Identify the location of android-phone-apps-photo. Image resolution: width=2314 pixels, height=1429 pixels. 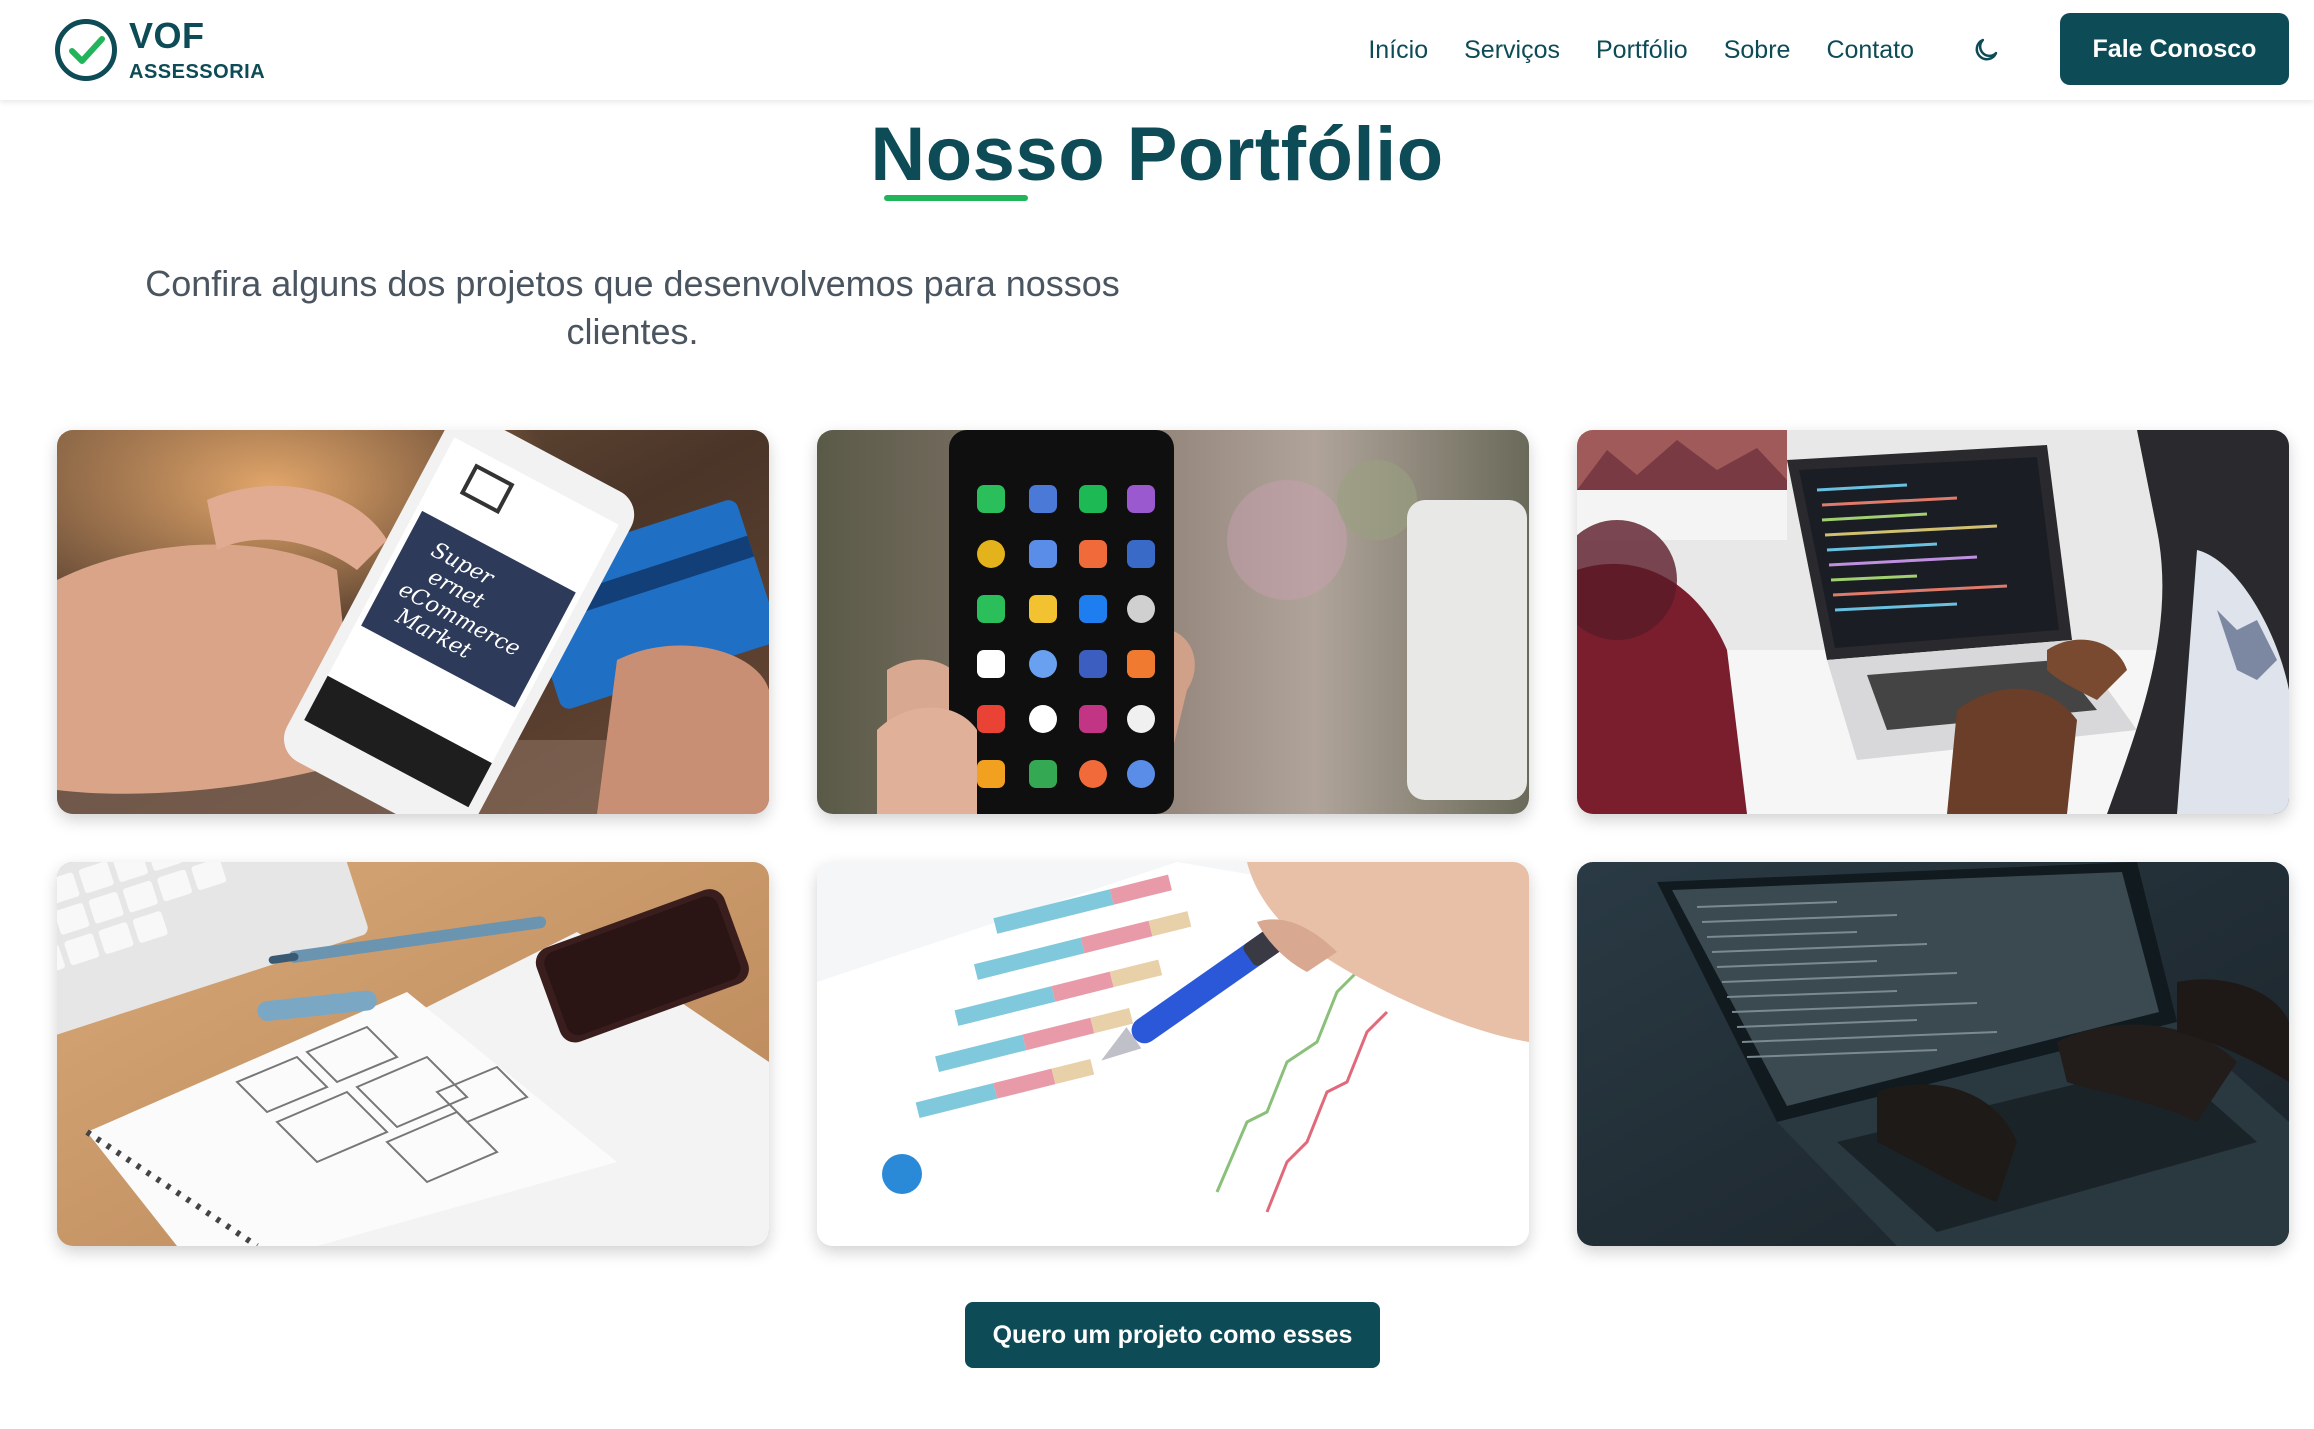
(1173, 622).